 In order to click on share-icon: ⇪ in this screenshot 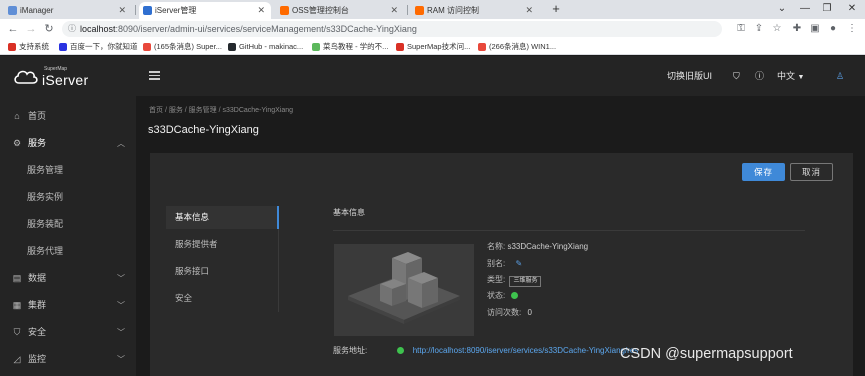, I will do `click(759, 29)`.